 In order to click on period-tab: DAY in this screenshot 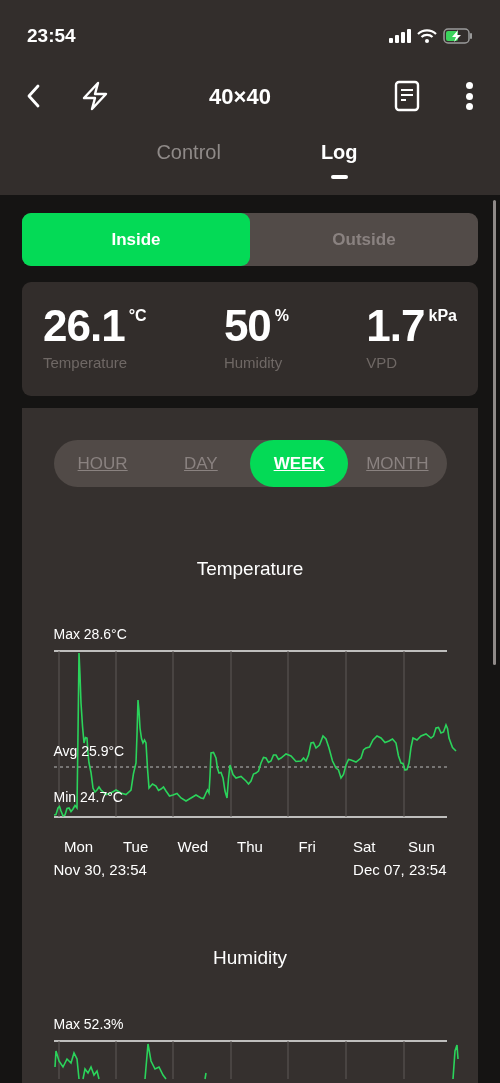, I will do `click(200, 463)`.